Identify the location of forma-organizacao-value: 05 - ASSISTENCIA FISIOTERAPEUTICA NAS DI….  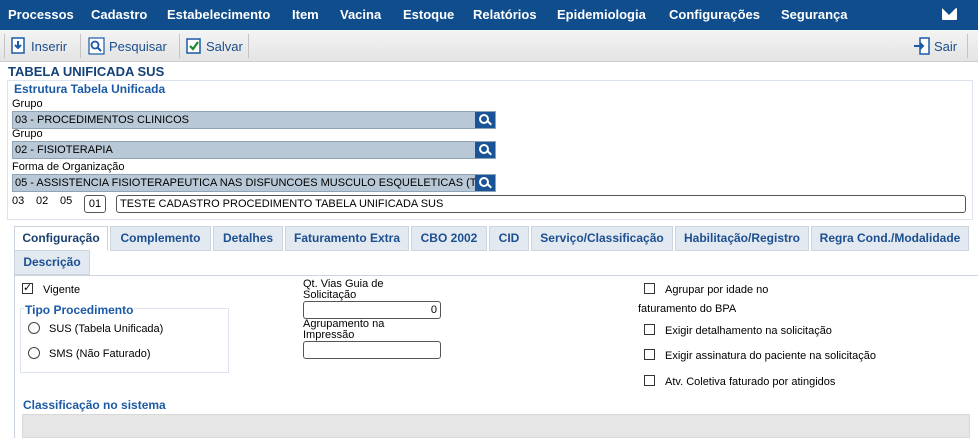
(255, 183).